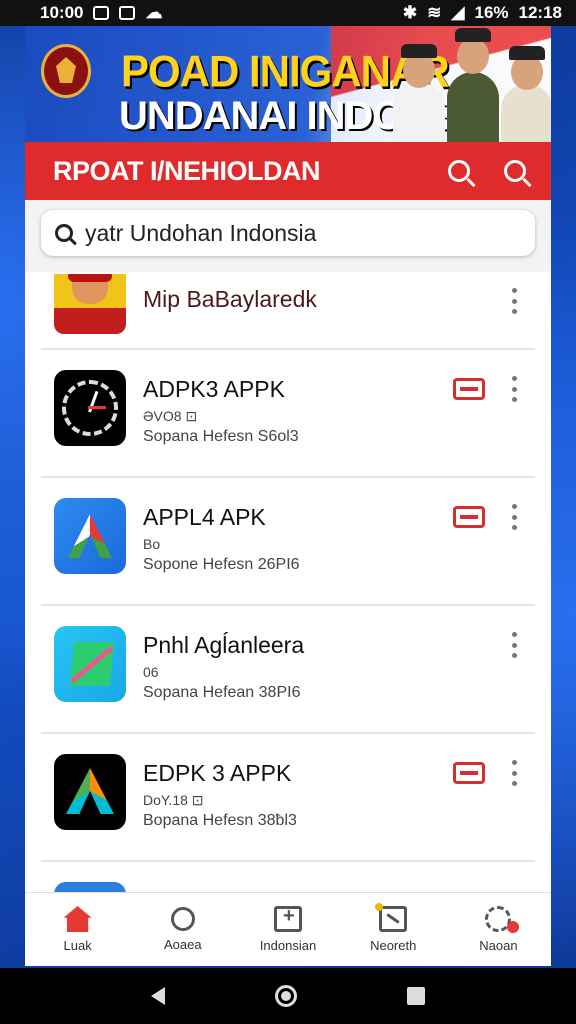 Image resolution: width=576 pixels, height=1024 pixels. I want to click on nav-item-search: Aoaea, so click(182, 929).